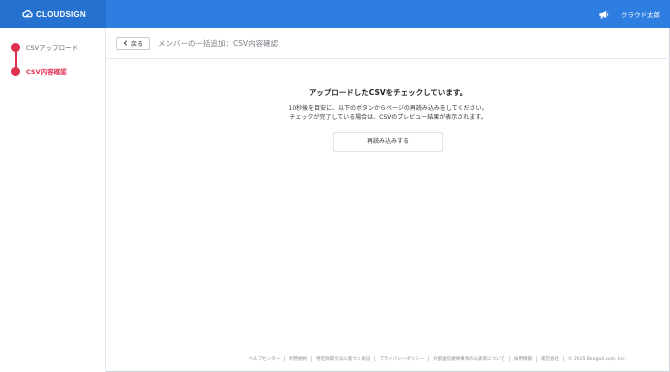 Image resolution: width=670 pixels, height=372 pixels. I want to click on step-csv-confirm: CSV内容確認, so click(39, 71).